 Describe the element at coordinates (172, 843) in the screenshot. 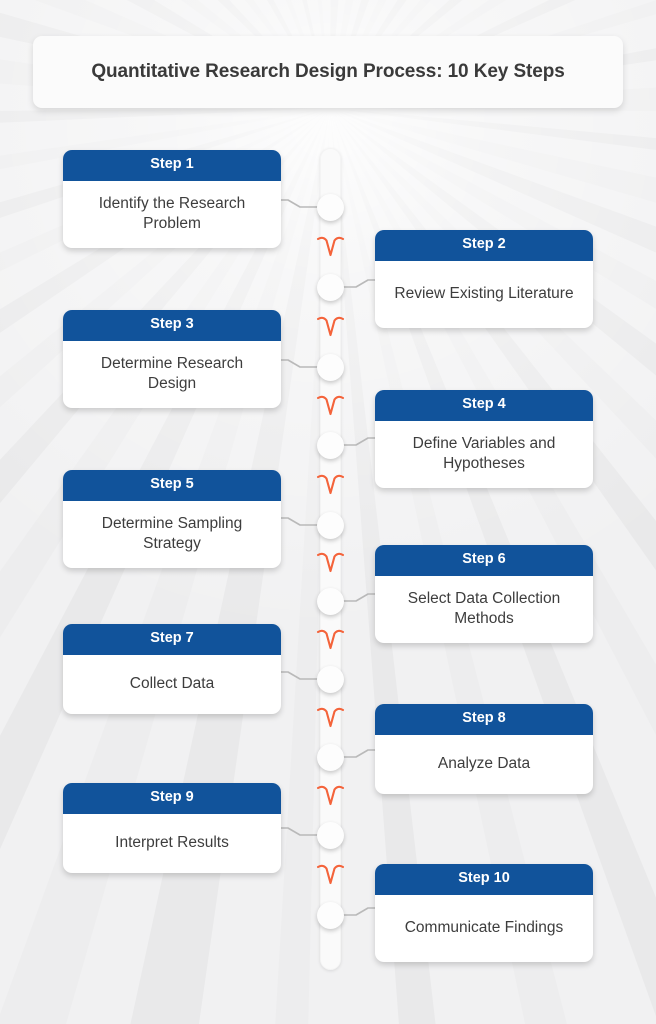

I see `step-card-text-9: Interpret Results` at that location.